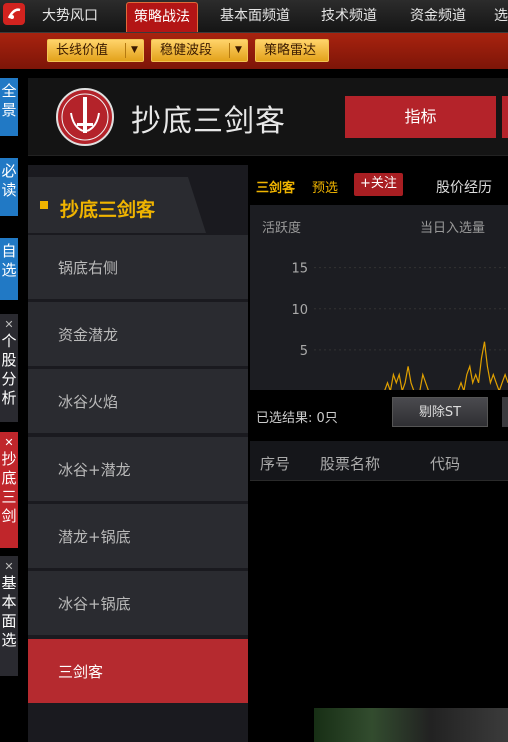 The width and height of the screenshot is (508, 742). Describe the element at coordinates (138, 672) in the screenshot. I see `strategy-item-selected: 三剑客` at that location.